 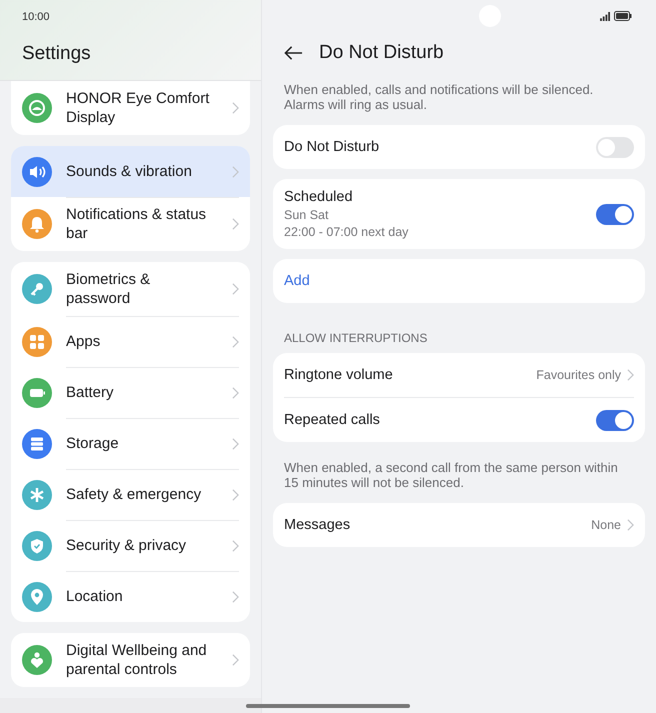 I want to click on row-label: Messages, so click(x=318, y=525).